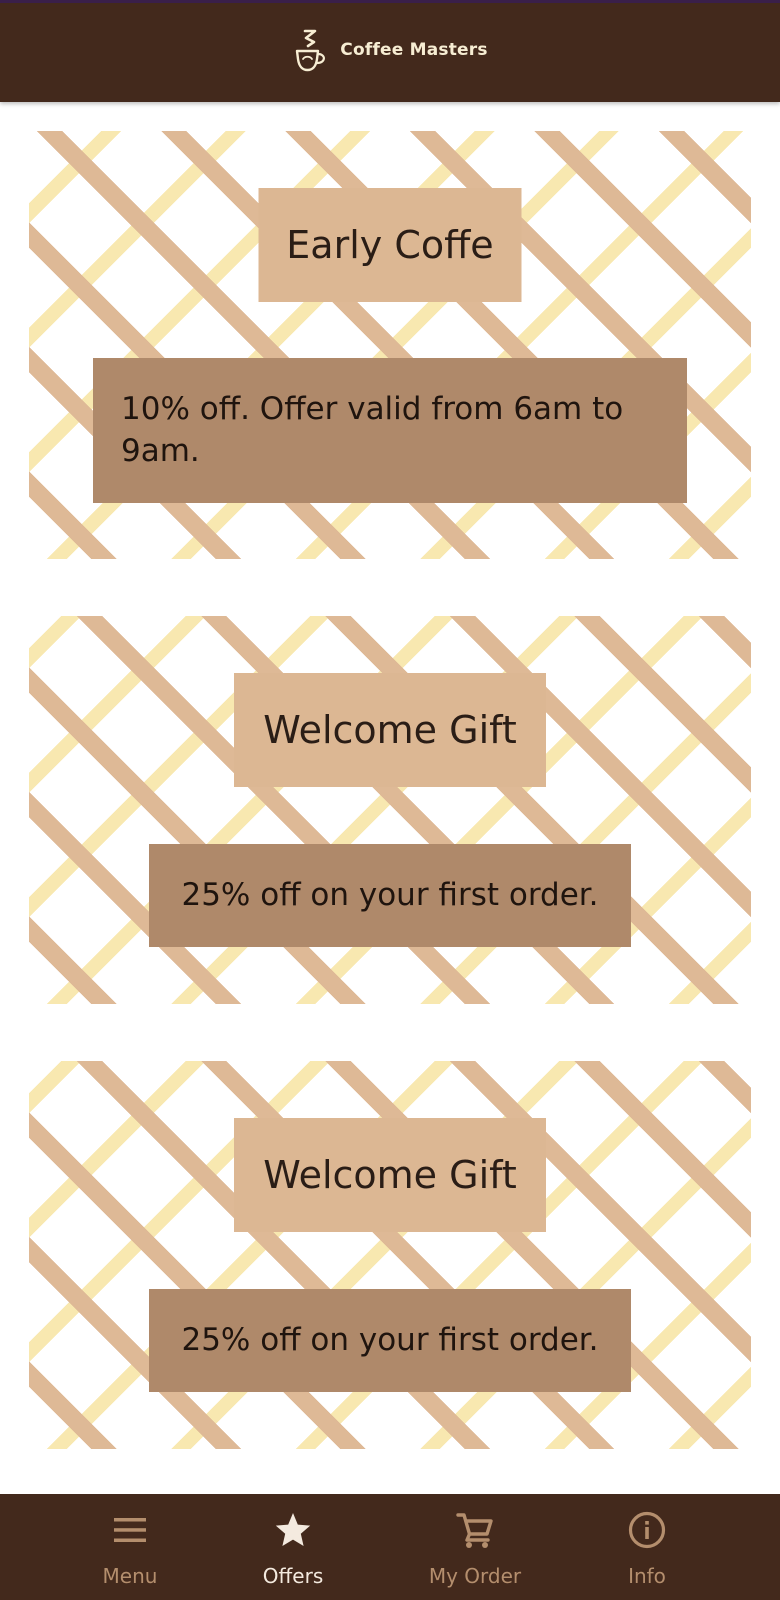 The width and height of the screenshot is (780, 1600). I want to click on cart-icon, so click(474, 1530).